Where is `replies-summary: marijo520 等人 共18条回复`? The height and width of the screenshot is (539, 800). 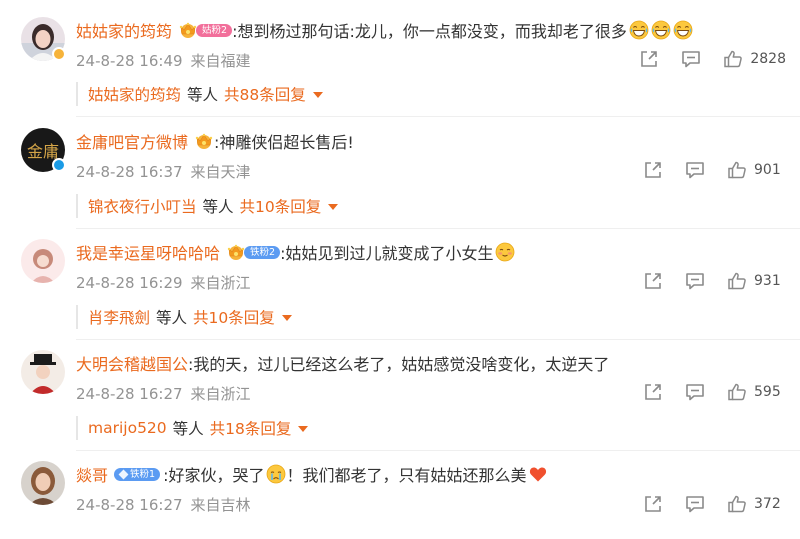
replies-summary: marijo520 等人 共18条回复 is located at coordinates (192, 428).